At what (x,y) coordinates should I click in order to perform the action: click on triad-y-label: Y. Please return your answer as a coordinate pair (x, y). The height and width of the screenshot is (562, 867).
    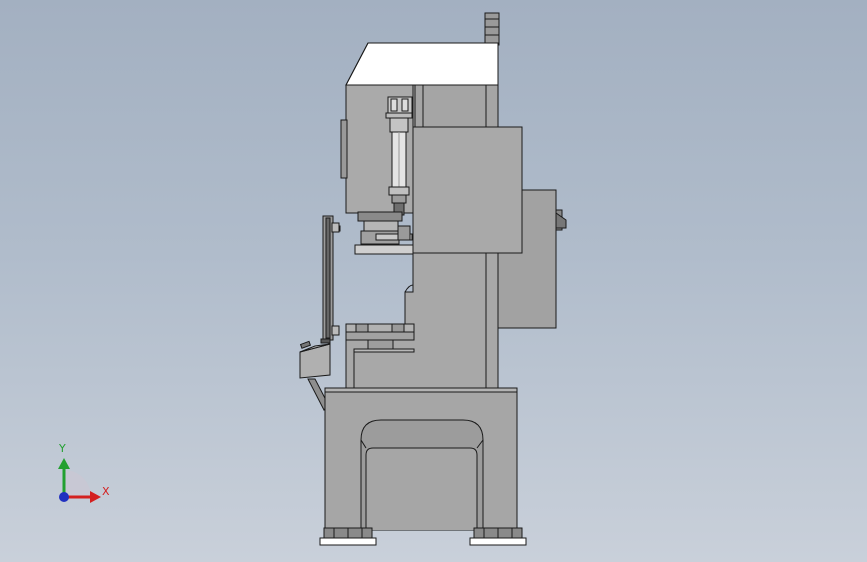
    Looking at the image, I should click on (62, 448).